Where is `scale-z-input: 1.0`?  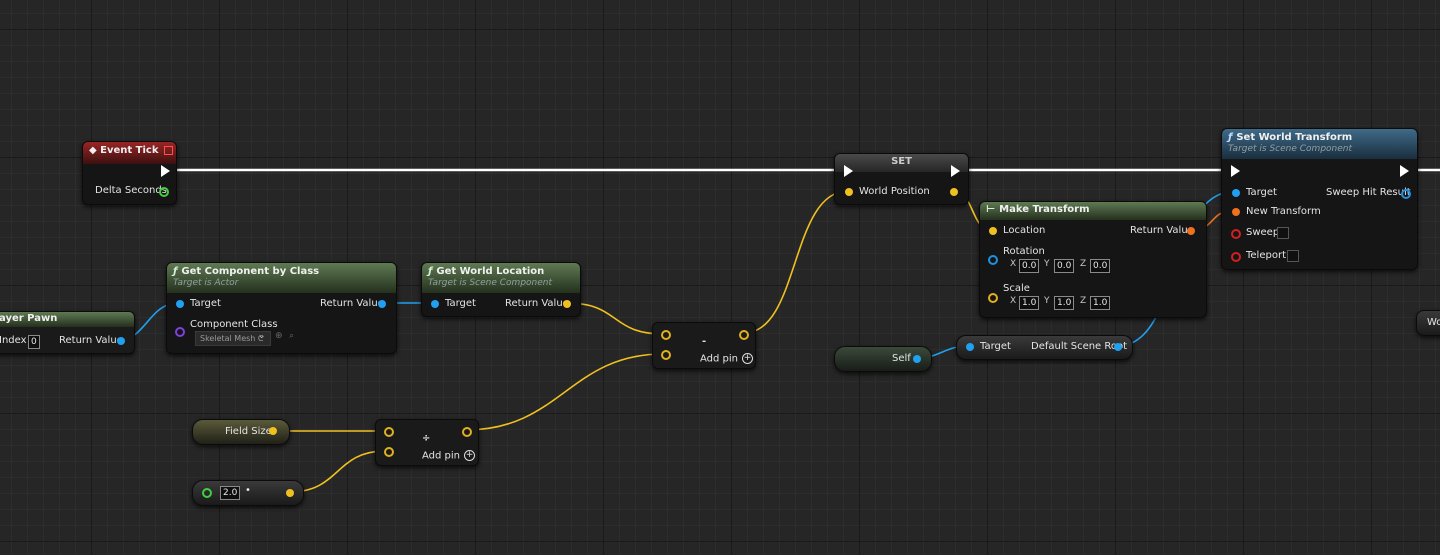 scale-z-input: 1.0 is located at coordinates (1100, 303).